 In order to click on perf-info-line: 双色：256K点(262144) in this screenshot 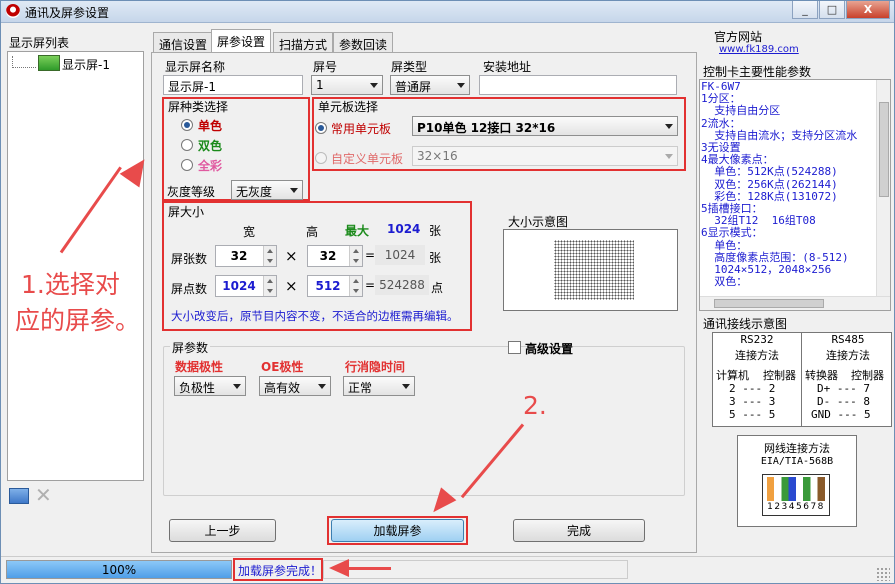, I will do `click(769, 184)`.